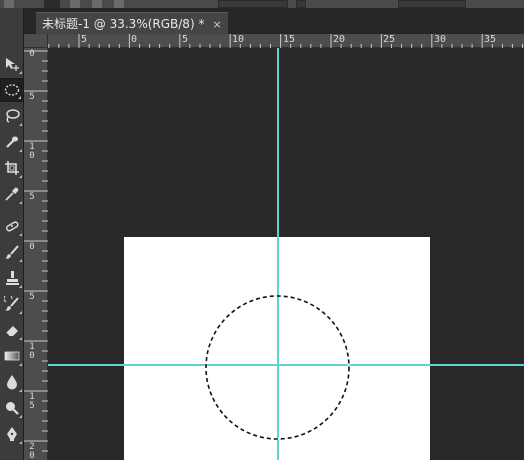 The image size is (524, 460). I want to click on gradient-tool, so click(12, 356).